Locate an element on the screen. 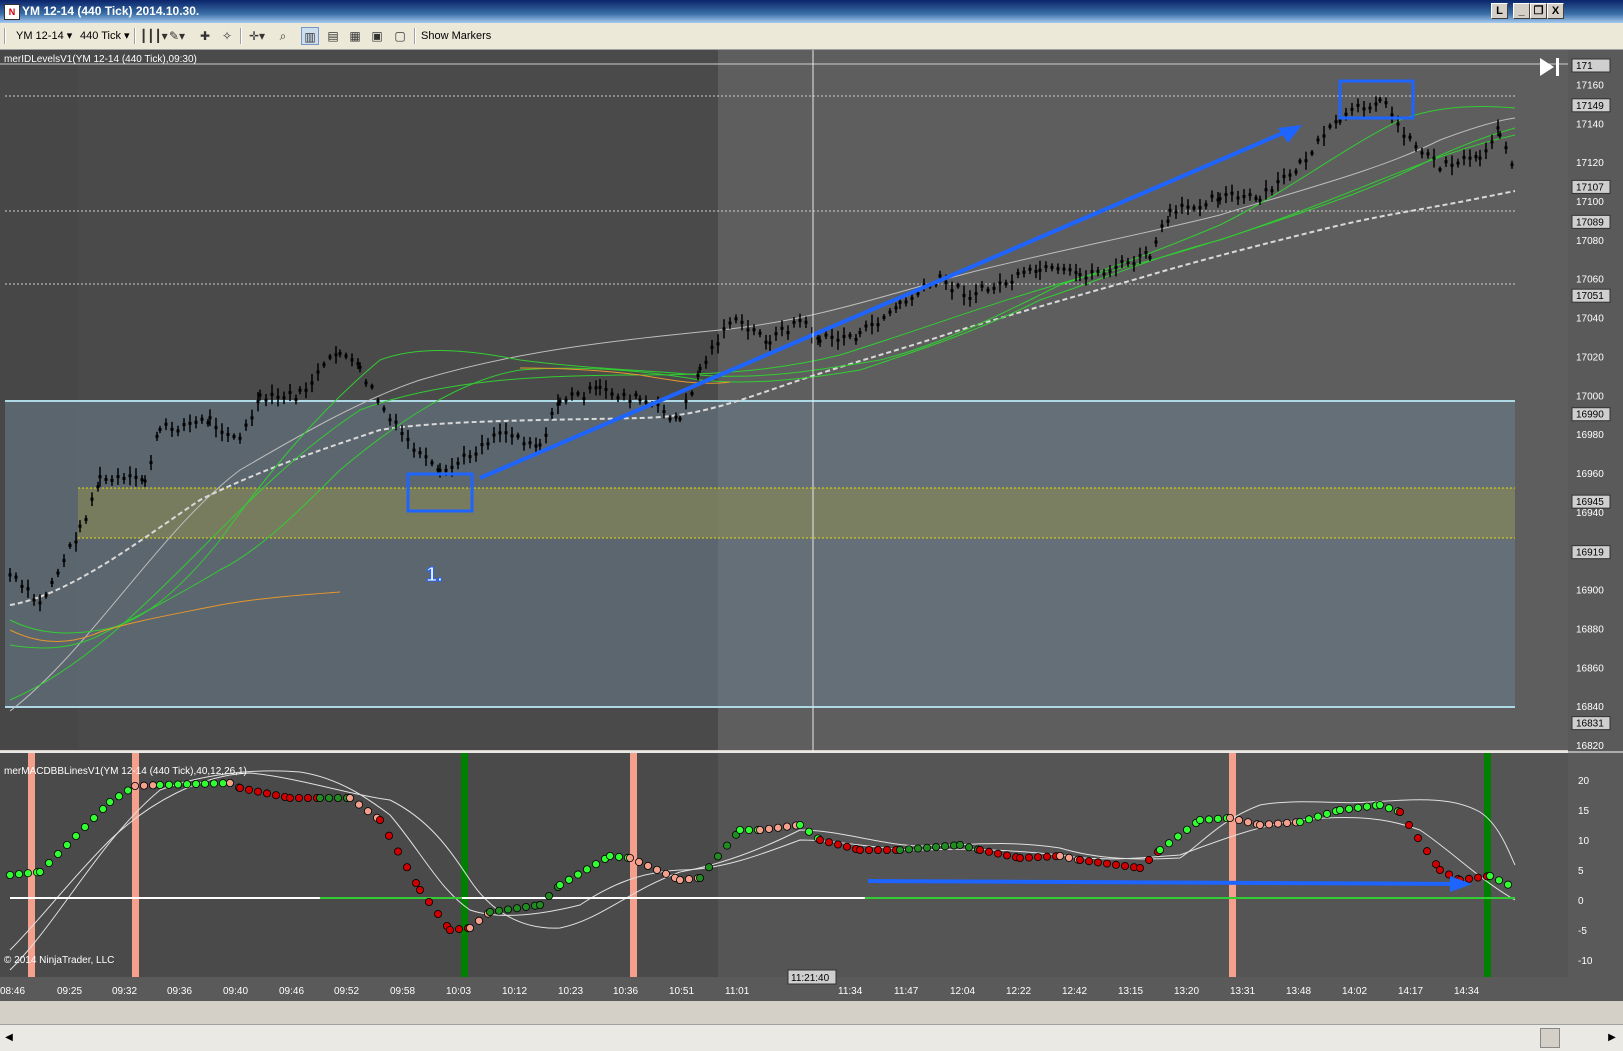  app-icon: N is located at coordinates (12, 12).